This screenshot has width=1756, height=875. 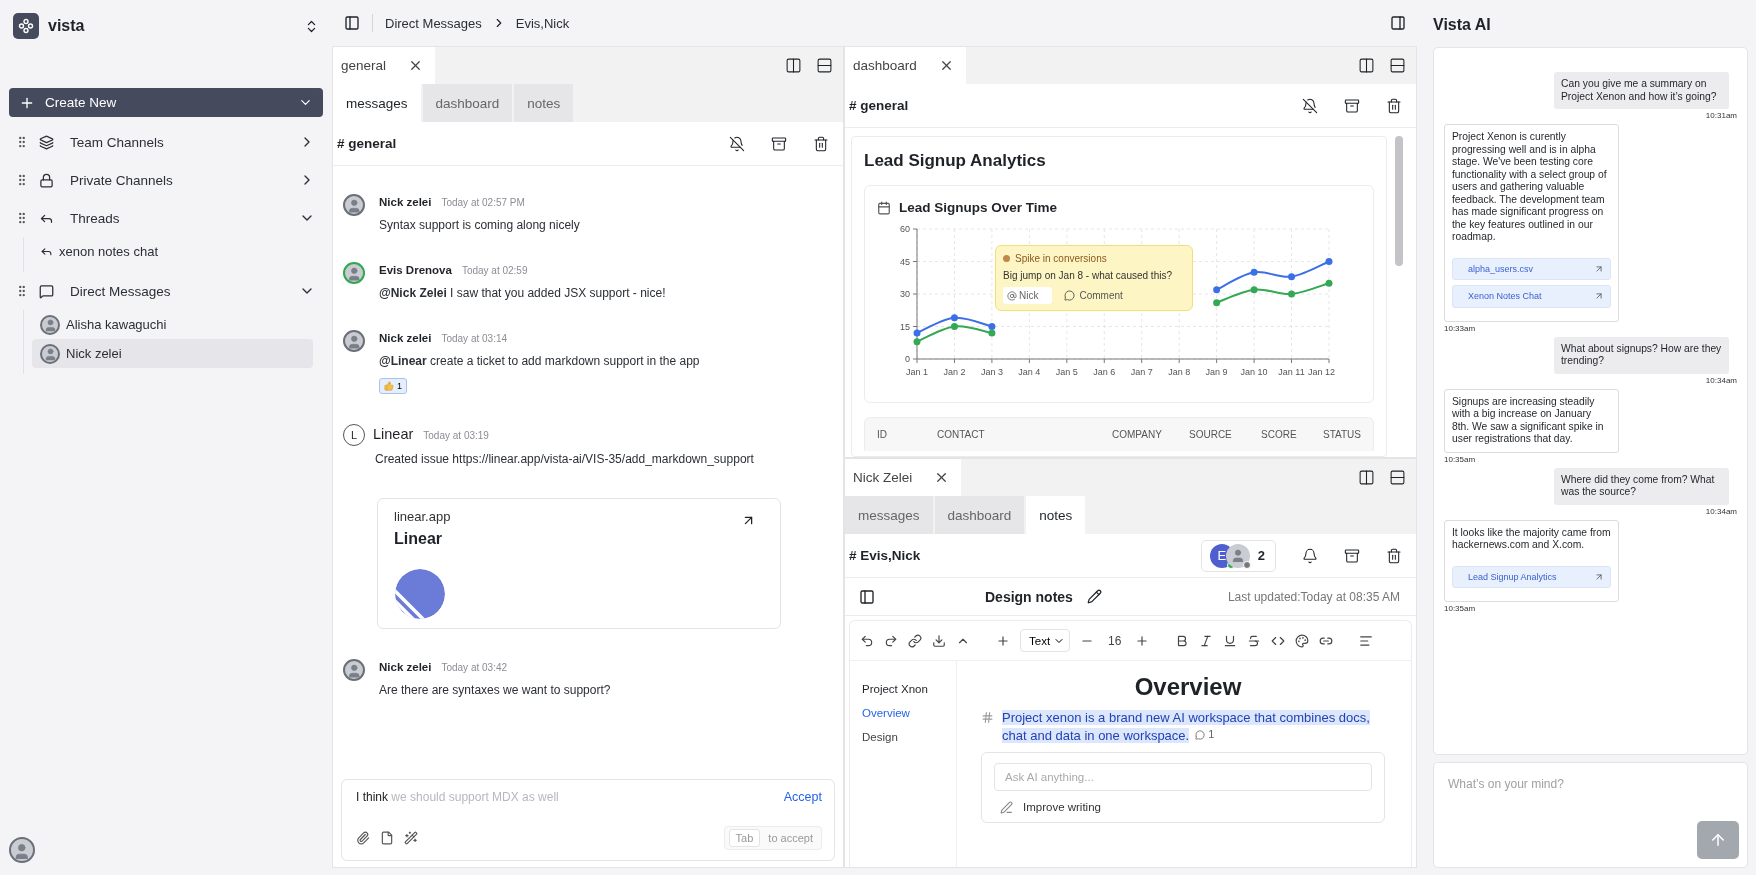 I want to click on sidebar-section: Team Channels, so click(x=179, y=142).